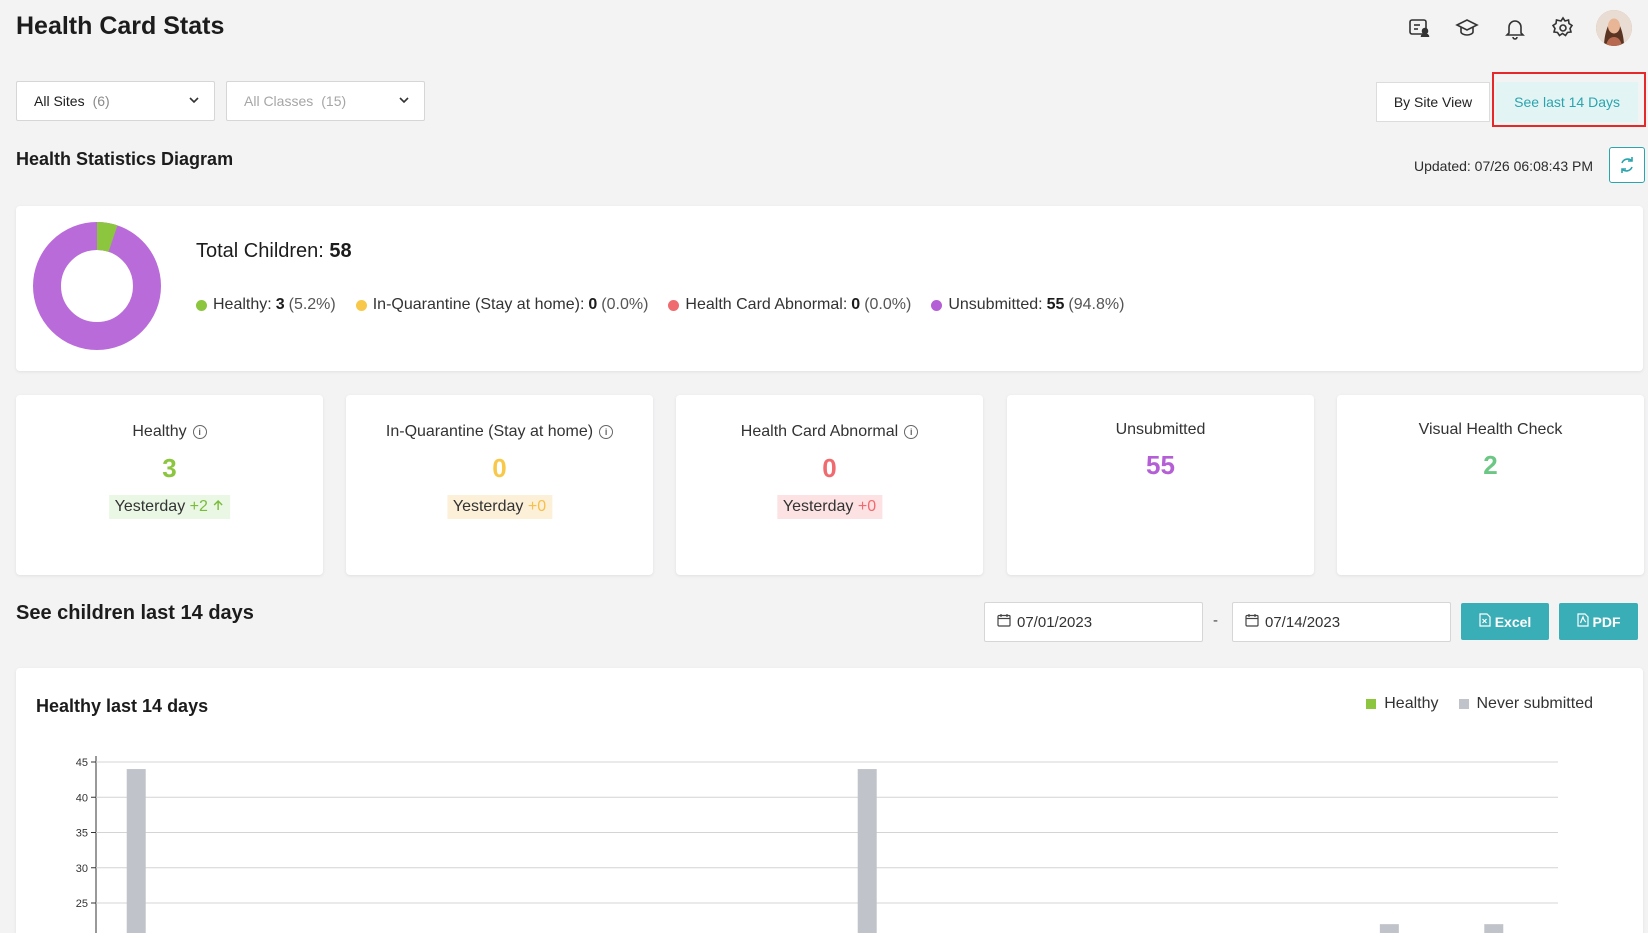 This screenshot has height=933, width=1648. Describe the element at coordinates (280, 304) in the screenshot. I see `legend-value: 3` at that location.